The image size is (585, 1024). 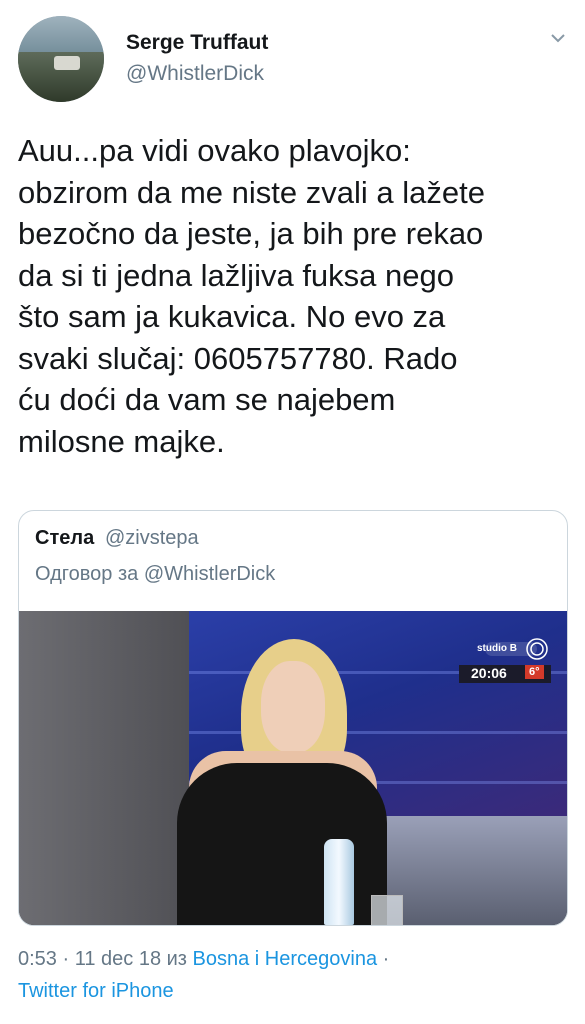 What do you see at coordinates (152, 538) in the screenshot?
I see `quoted-author-handle: @zivstepa` at bounding box center [152, 538].